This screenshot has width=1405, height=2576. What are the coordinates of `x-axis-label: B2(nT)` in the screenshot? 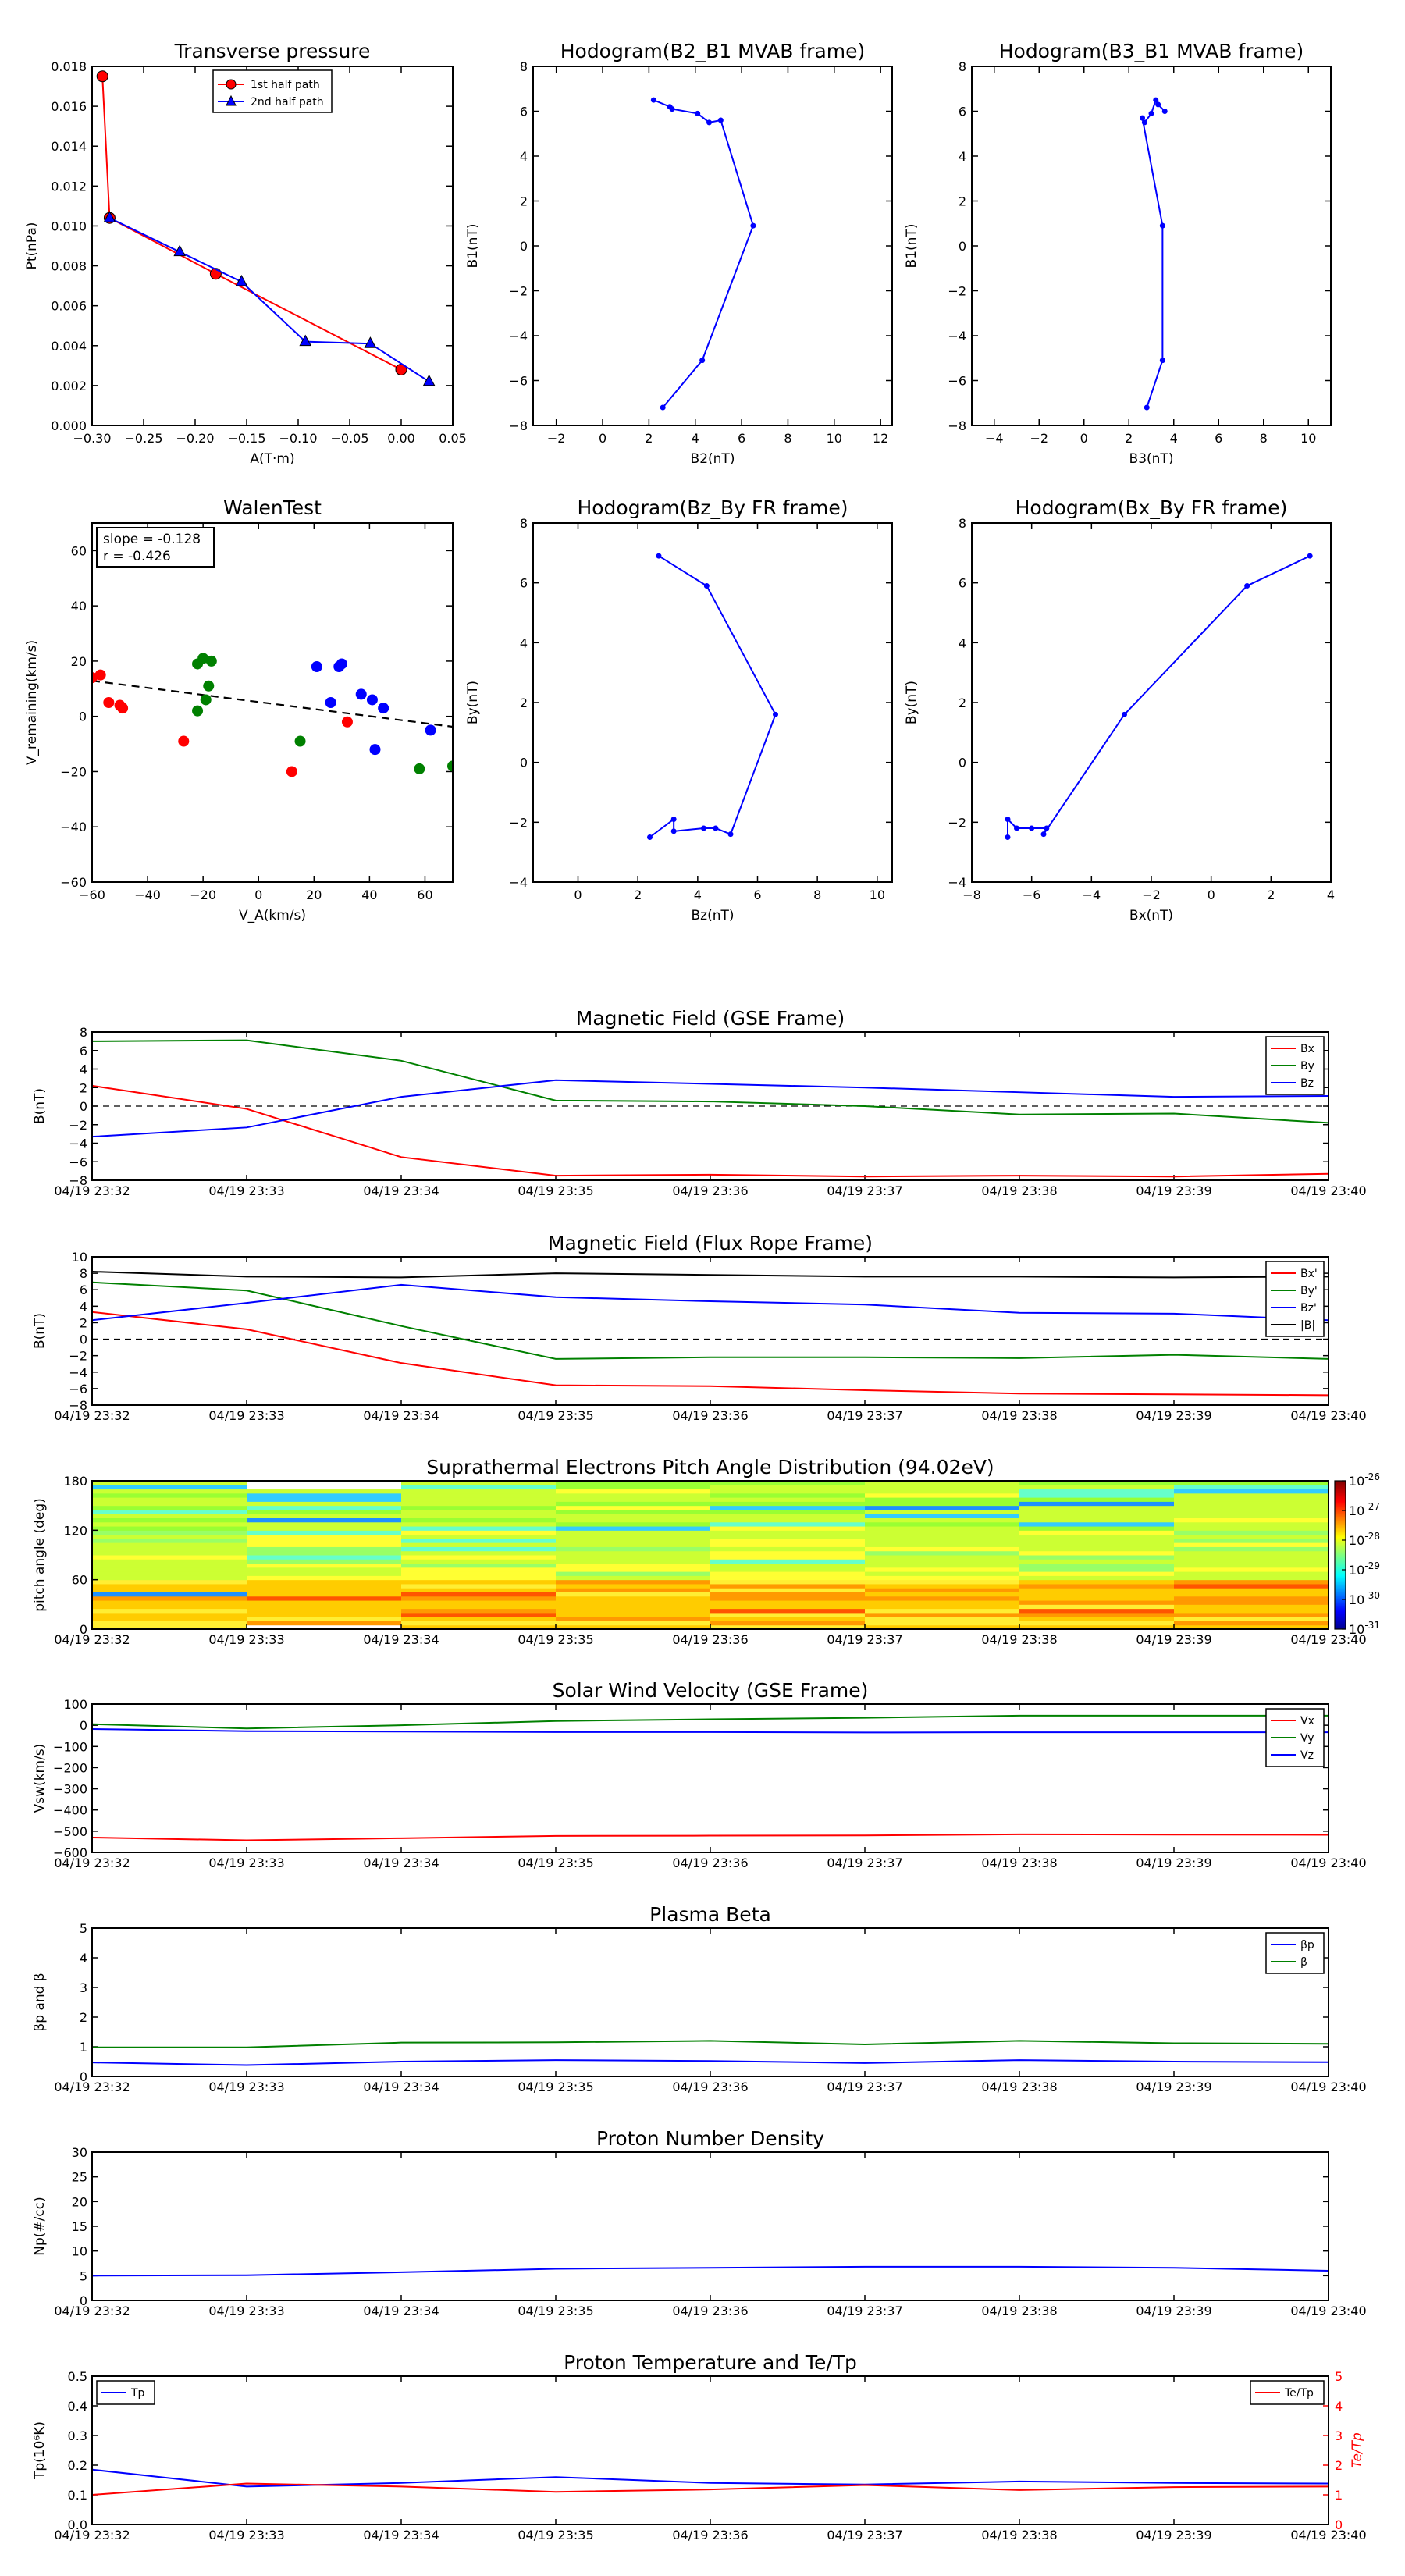 It's located at (713, 459).